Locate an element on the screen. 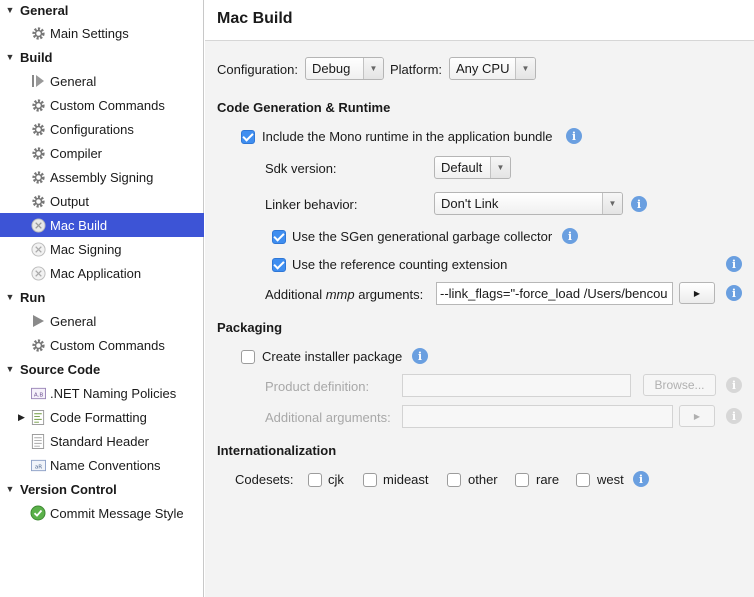  sdk-version-label: Sdk version: is located at coordinates (301, 168).